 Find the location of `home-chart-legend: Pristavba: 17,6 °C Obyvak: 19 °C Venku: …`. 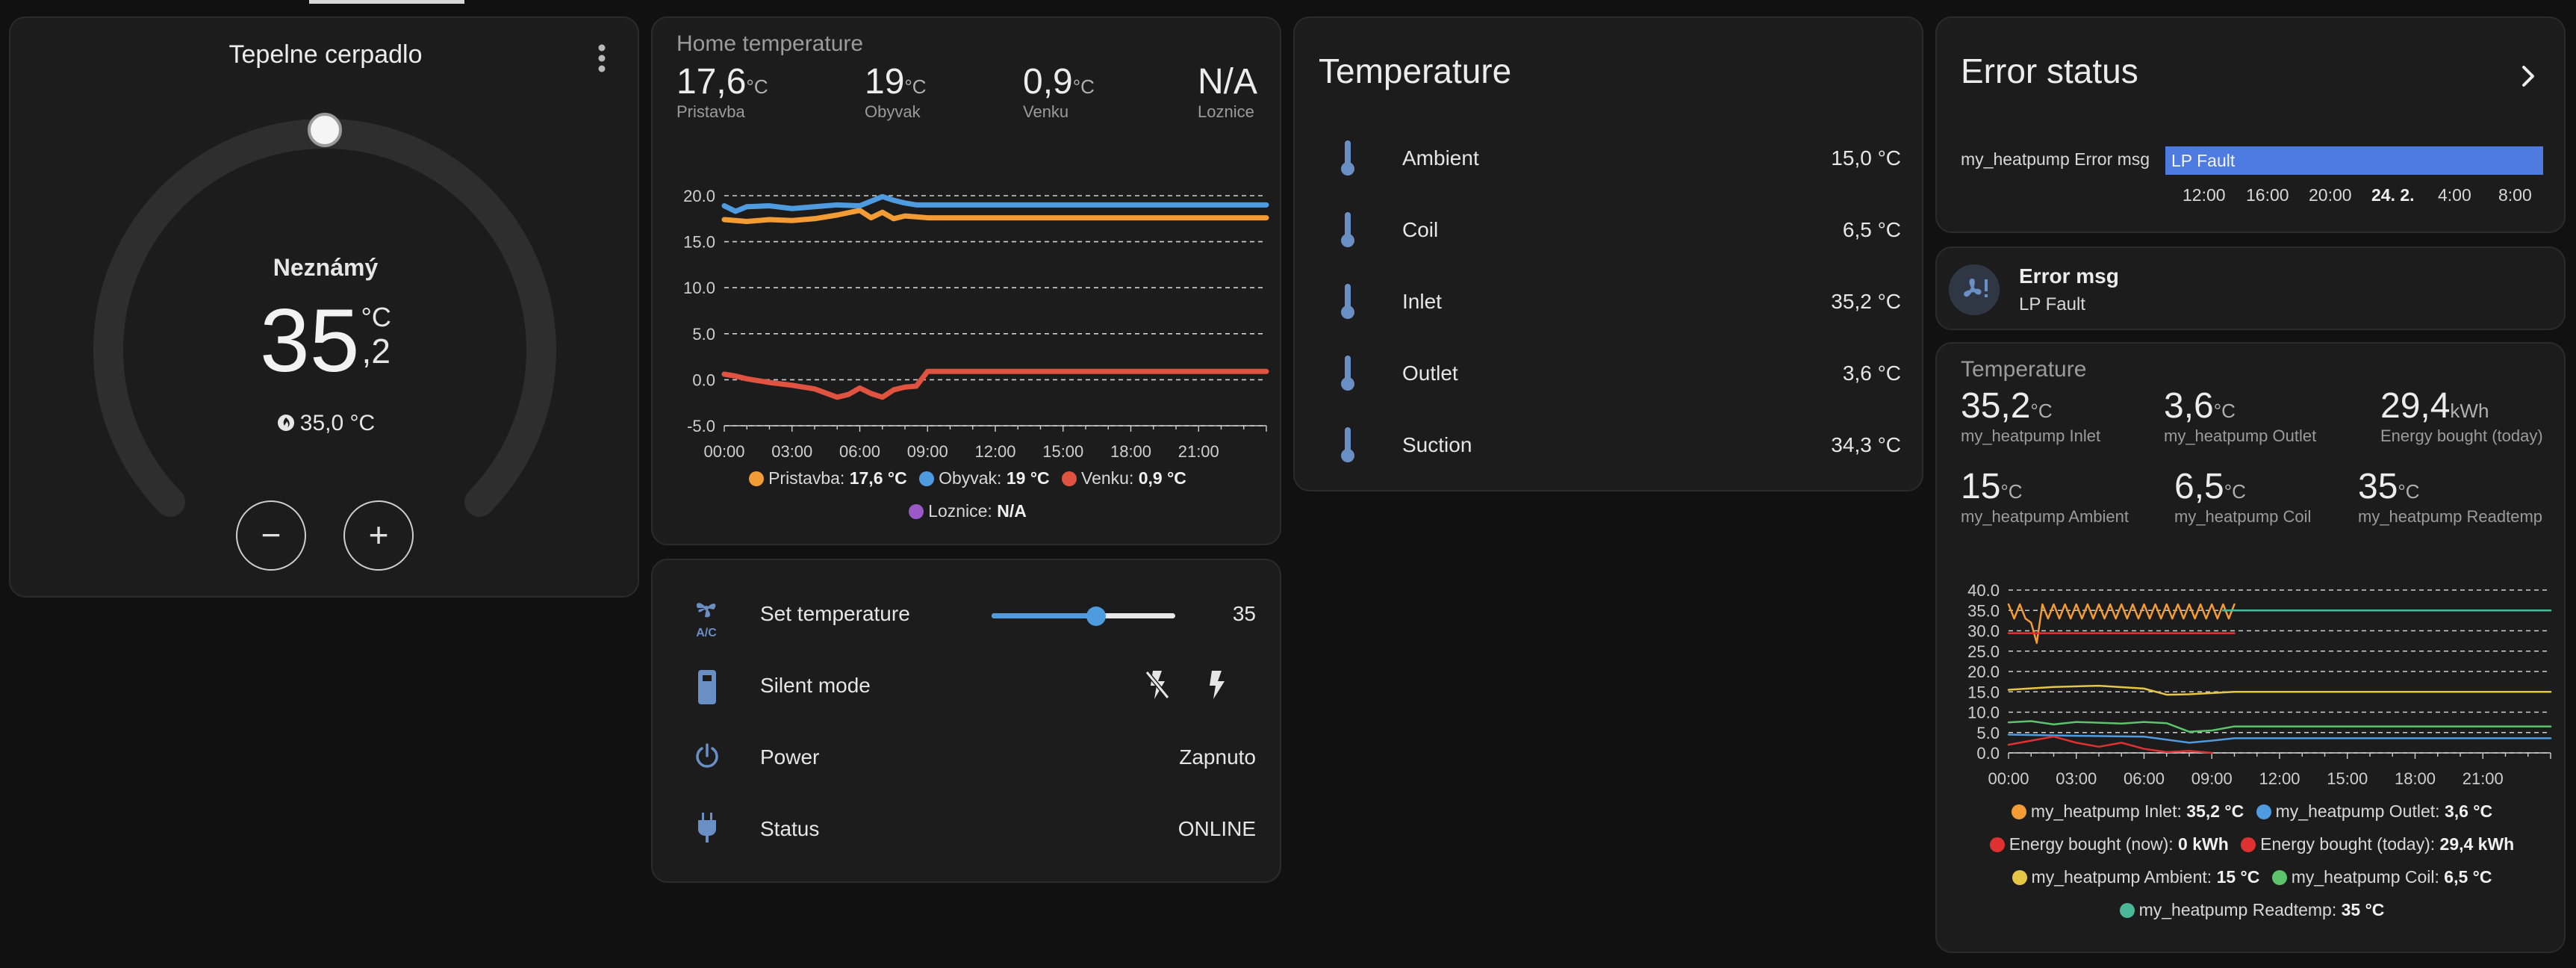

home-chart-legend: Pristavba: 17,6 °C Obyvak: 19 °C Venku: … is located at coordinates (966, 494).